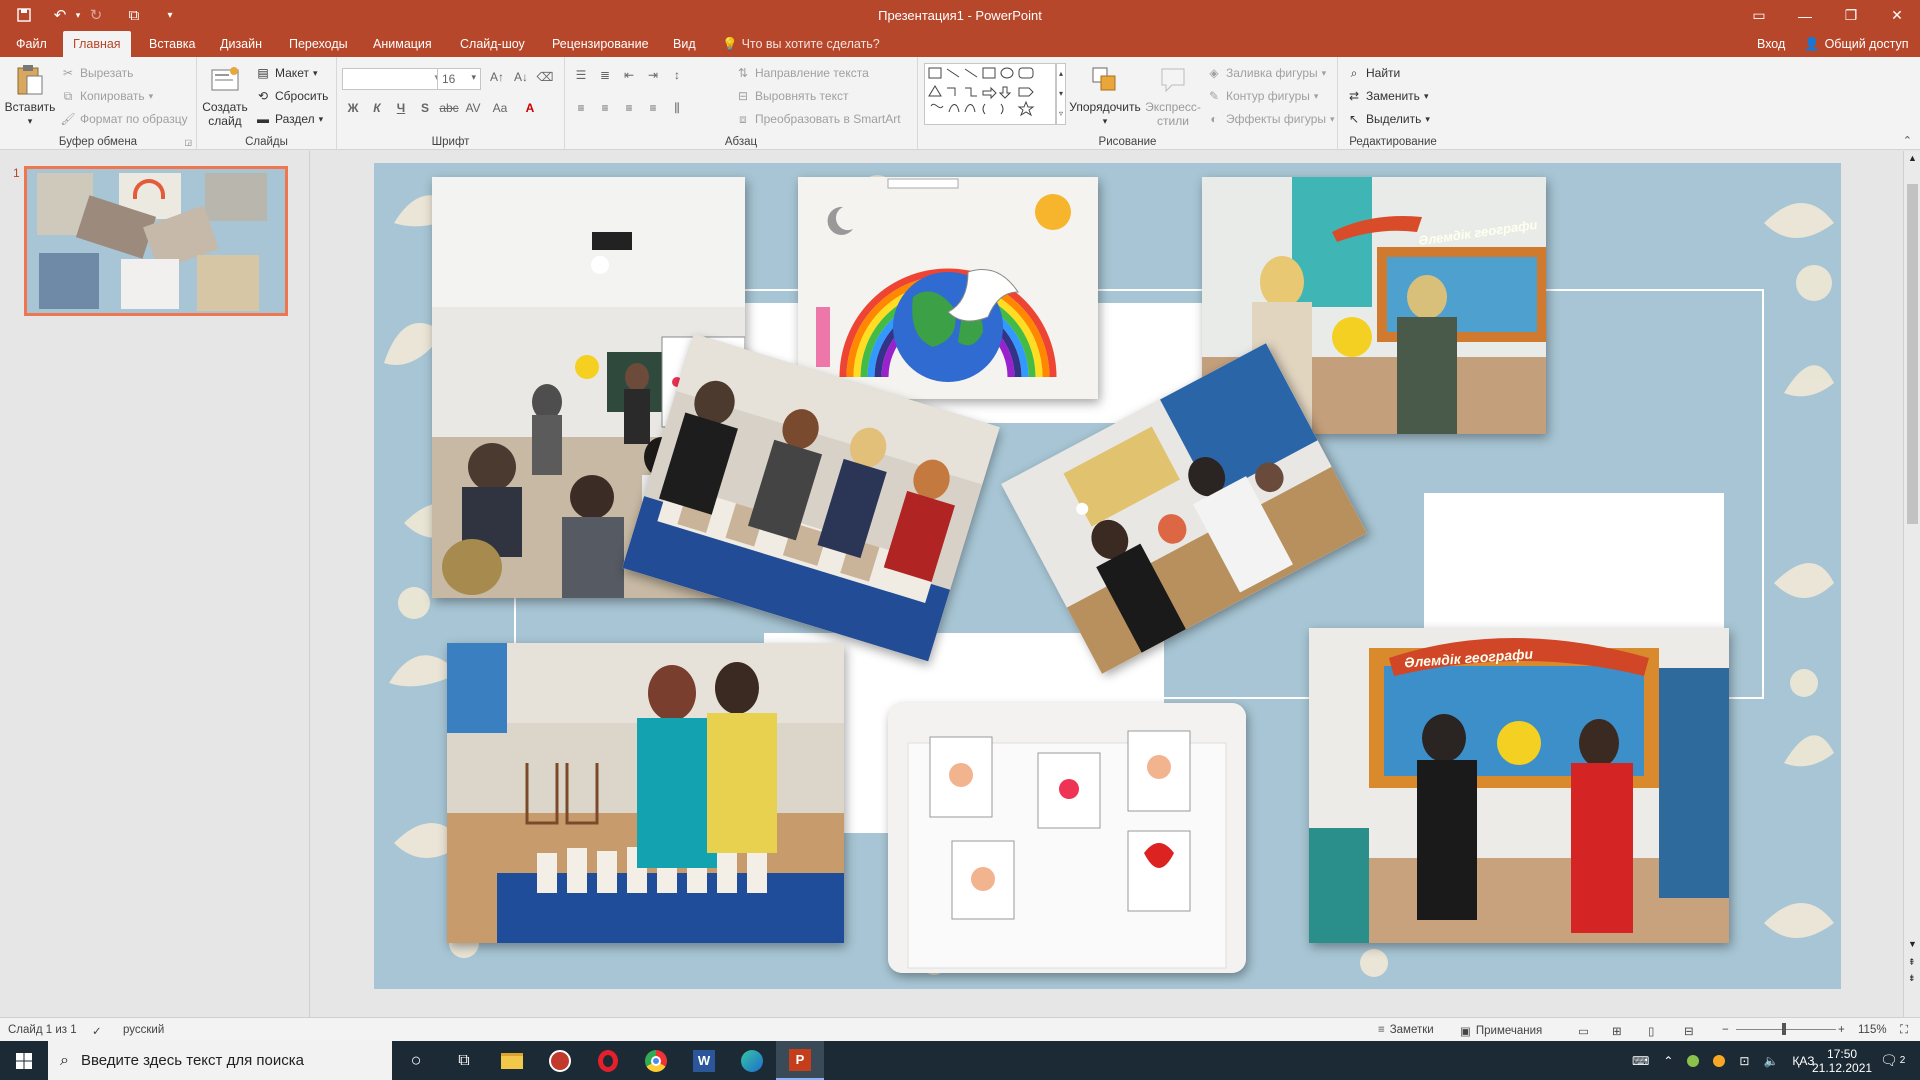 The width and height of the screenshot is (1920, 1080). Describe the element at coordinates (653, 108) in the screenshot. I see `justify-icon: ≡` at that location.